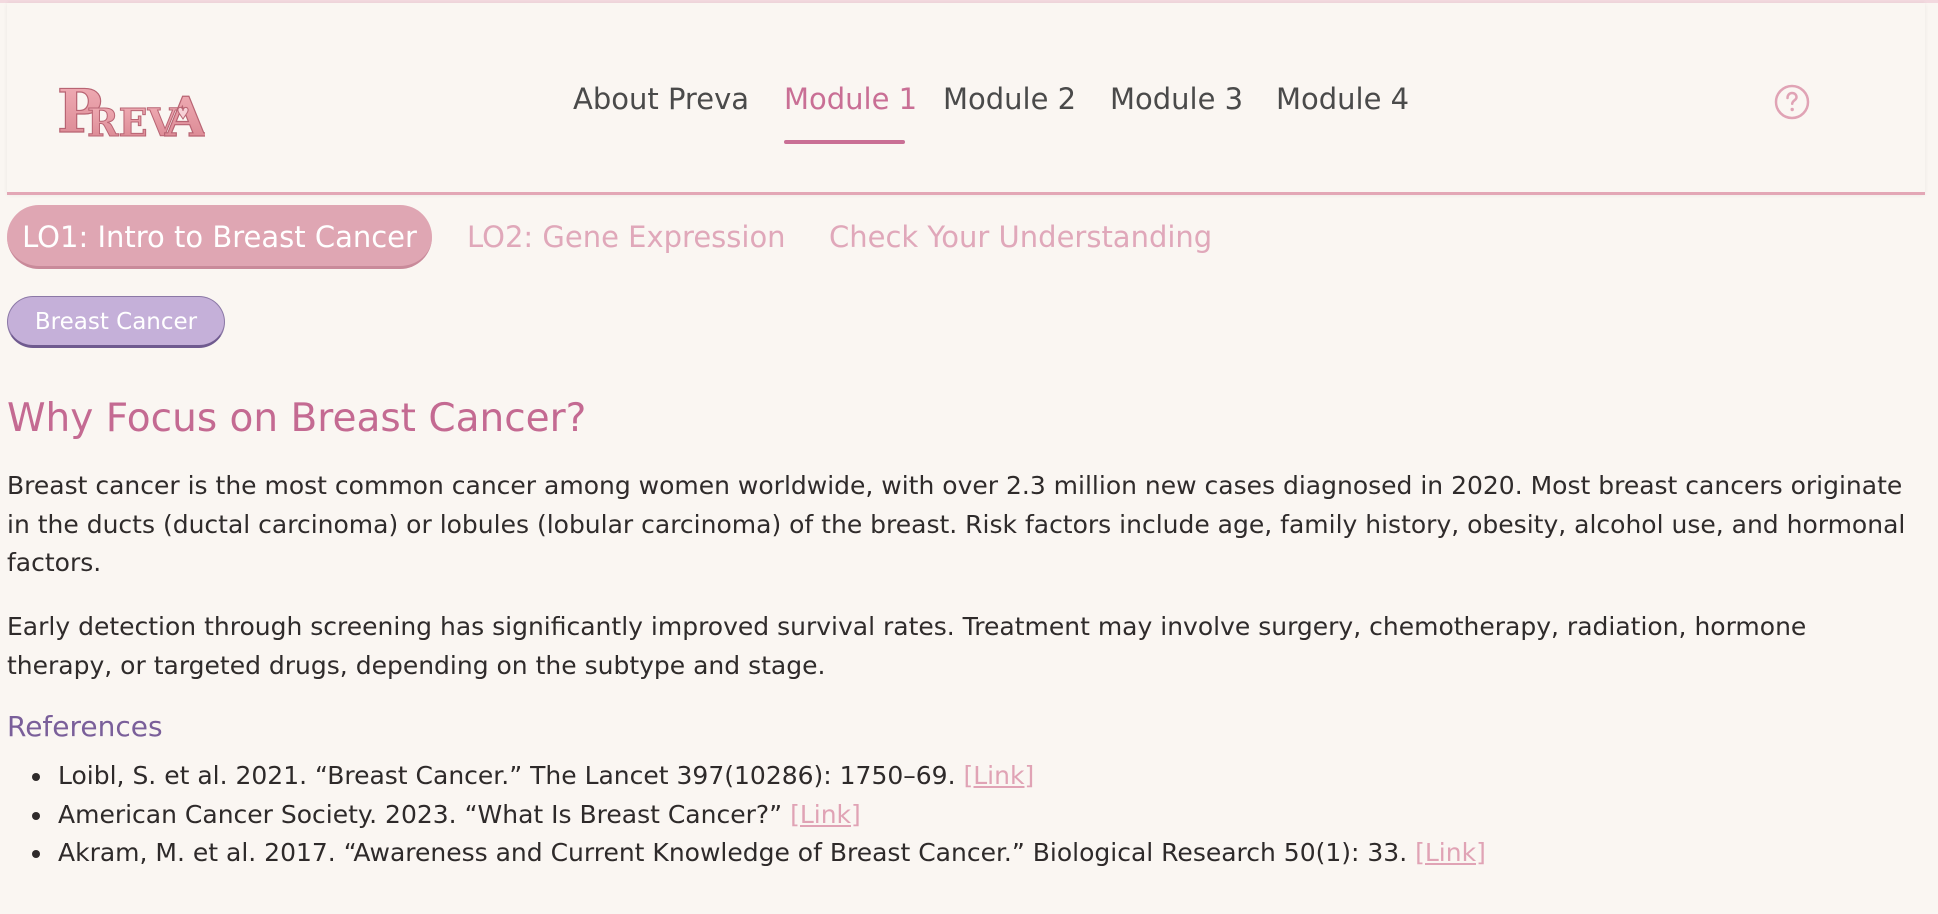 The width and height of the screenshot is (1938, 914). I want to click on nav-module-3: Module 3, so click(1176, 99).